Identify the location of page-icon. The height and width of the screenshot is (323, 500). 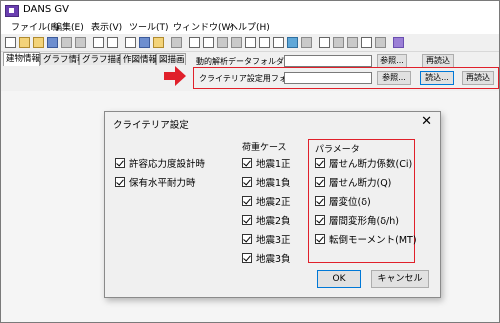
(250, 42).